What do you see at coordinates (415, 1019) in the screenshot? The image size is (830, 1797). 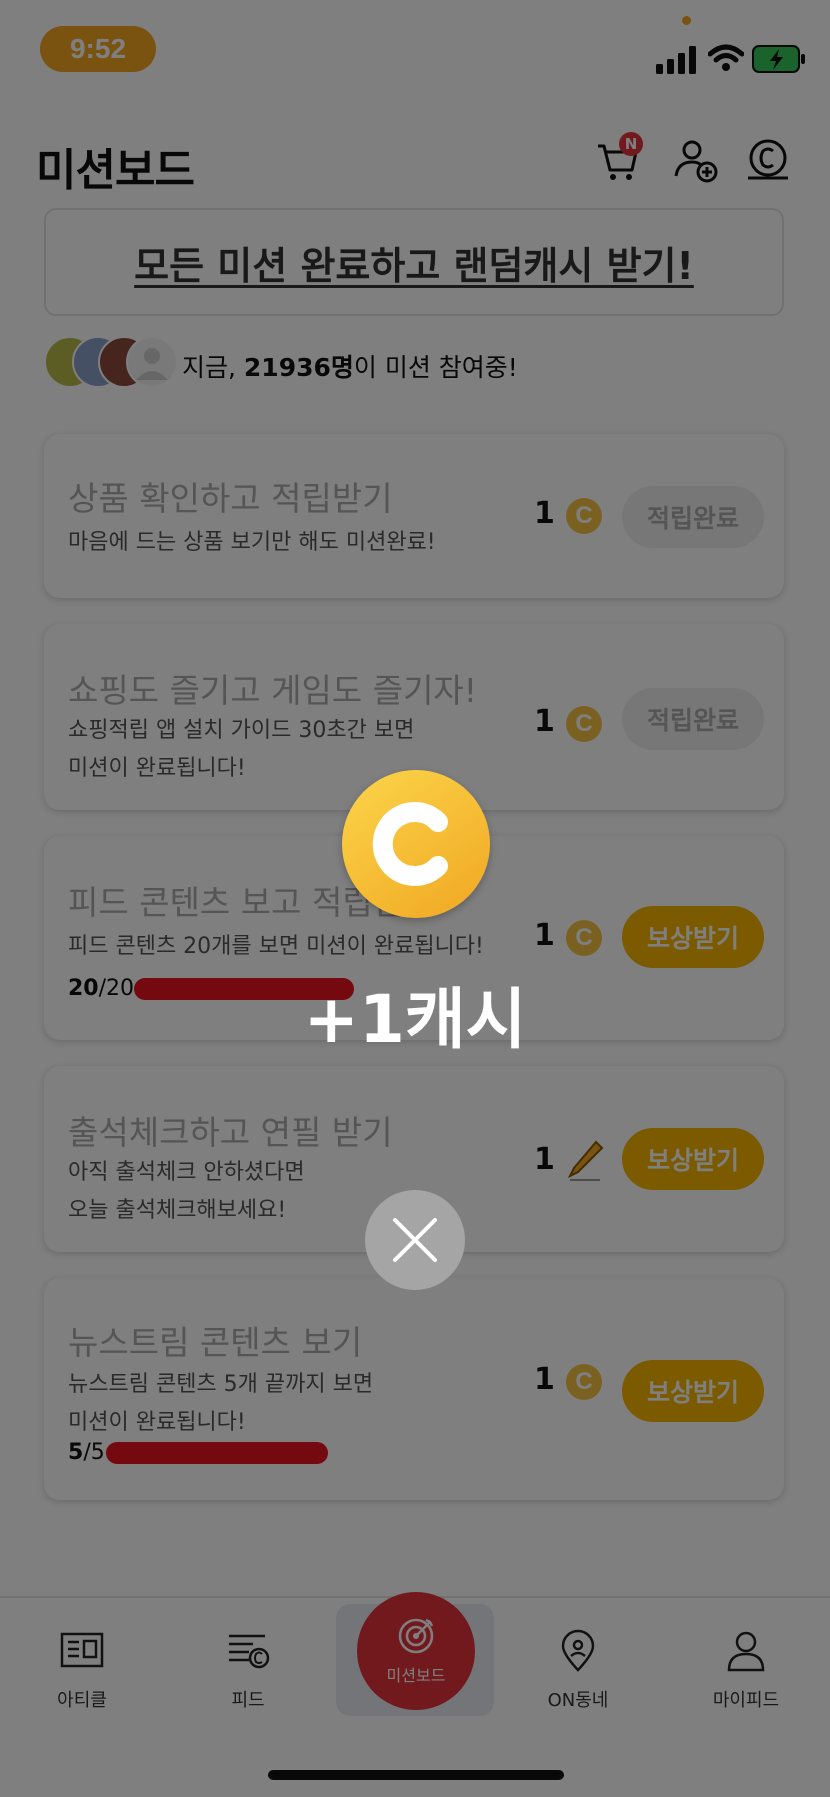 I see `reward-text: +1캐시` at bounding box center [415, 1019].